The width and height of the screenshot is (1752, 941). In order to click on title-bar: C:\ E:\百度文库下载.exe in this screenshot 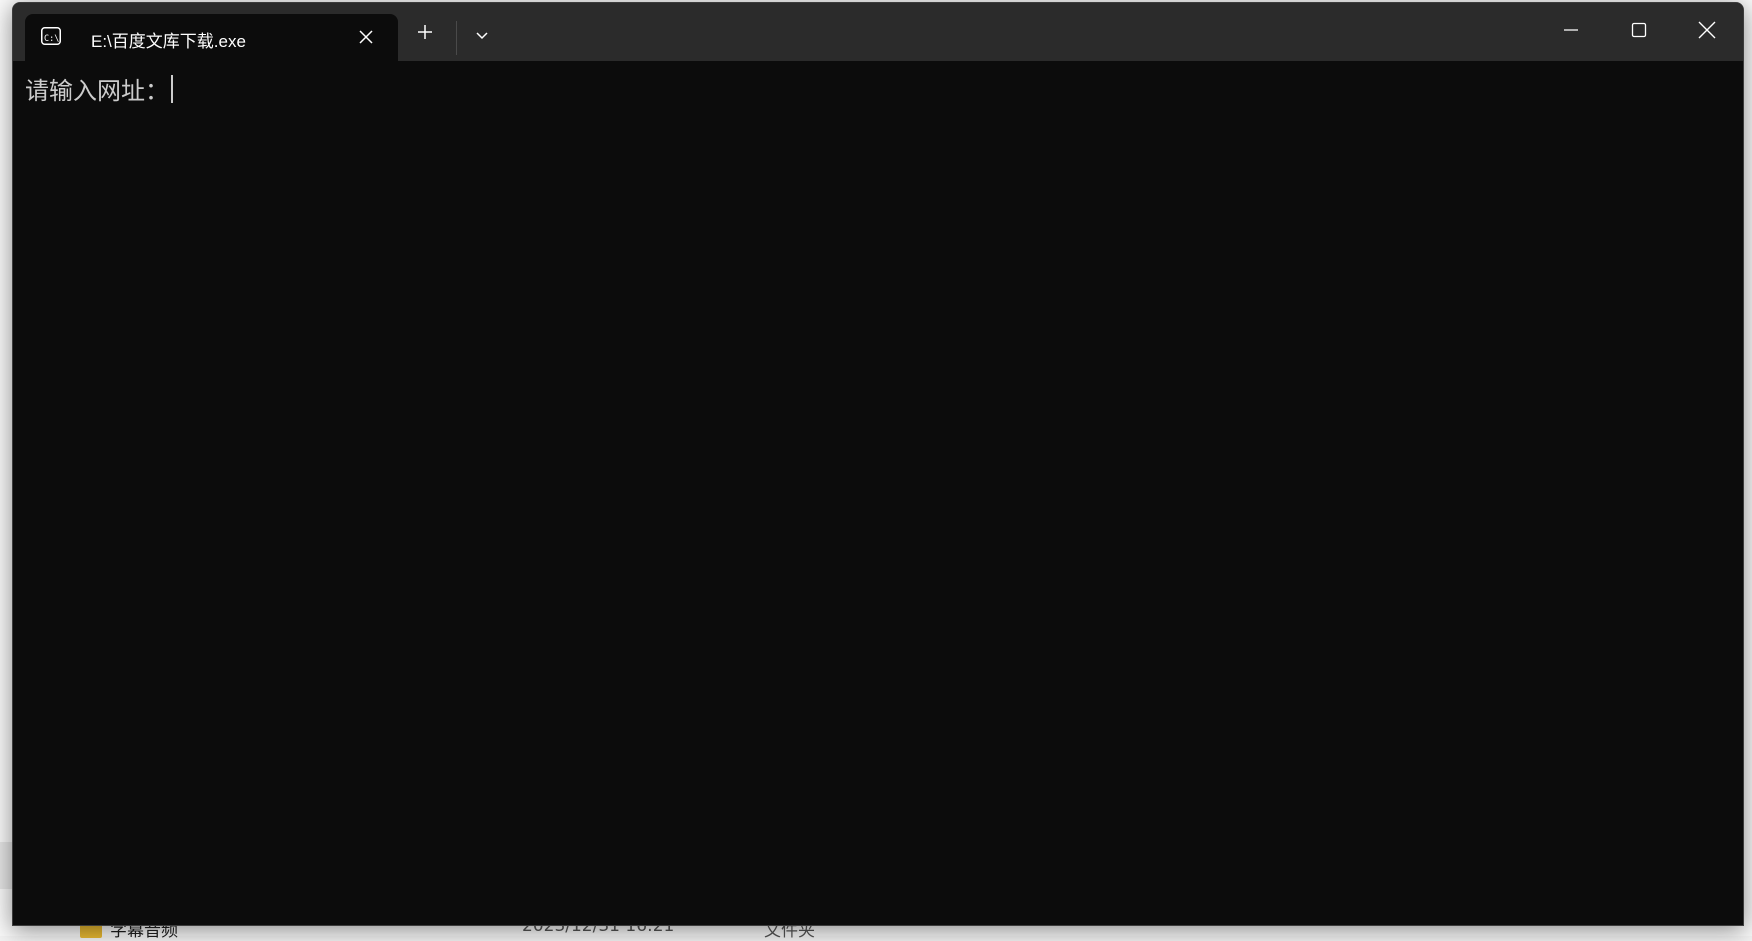, I will do `click(878, 32)`.